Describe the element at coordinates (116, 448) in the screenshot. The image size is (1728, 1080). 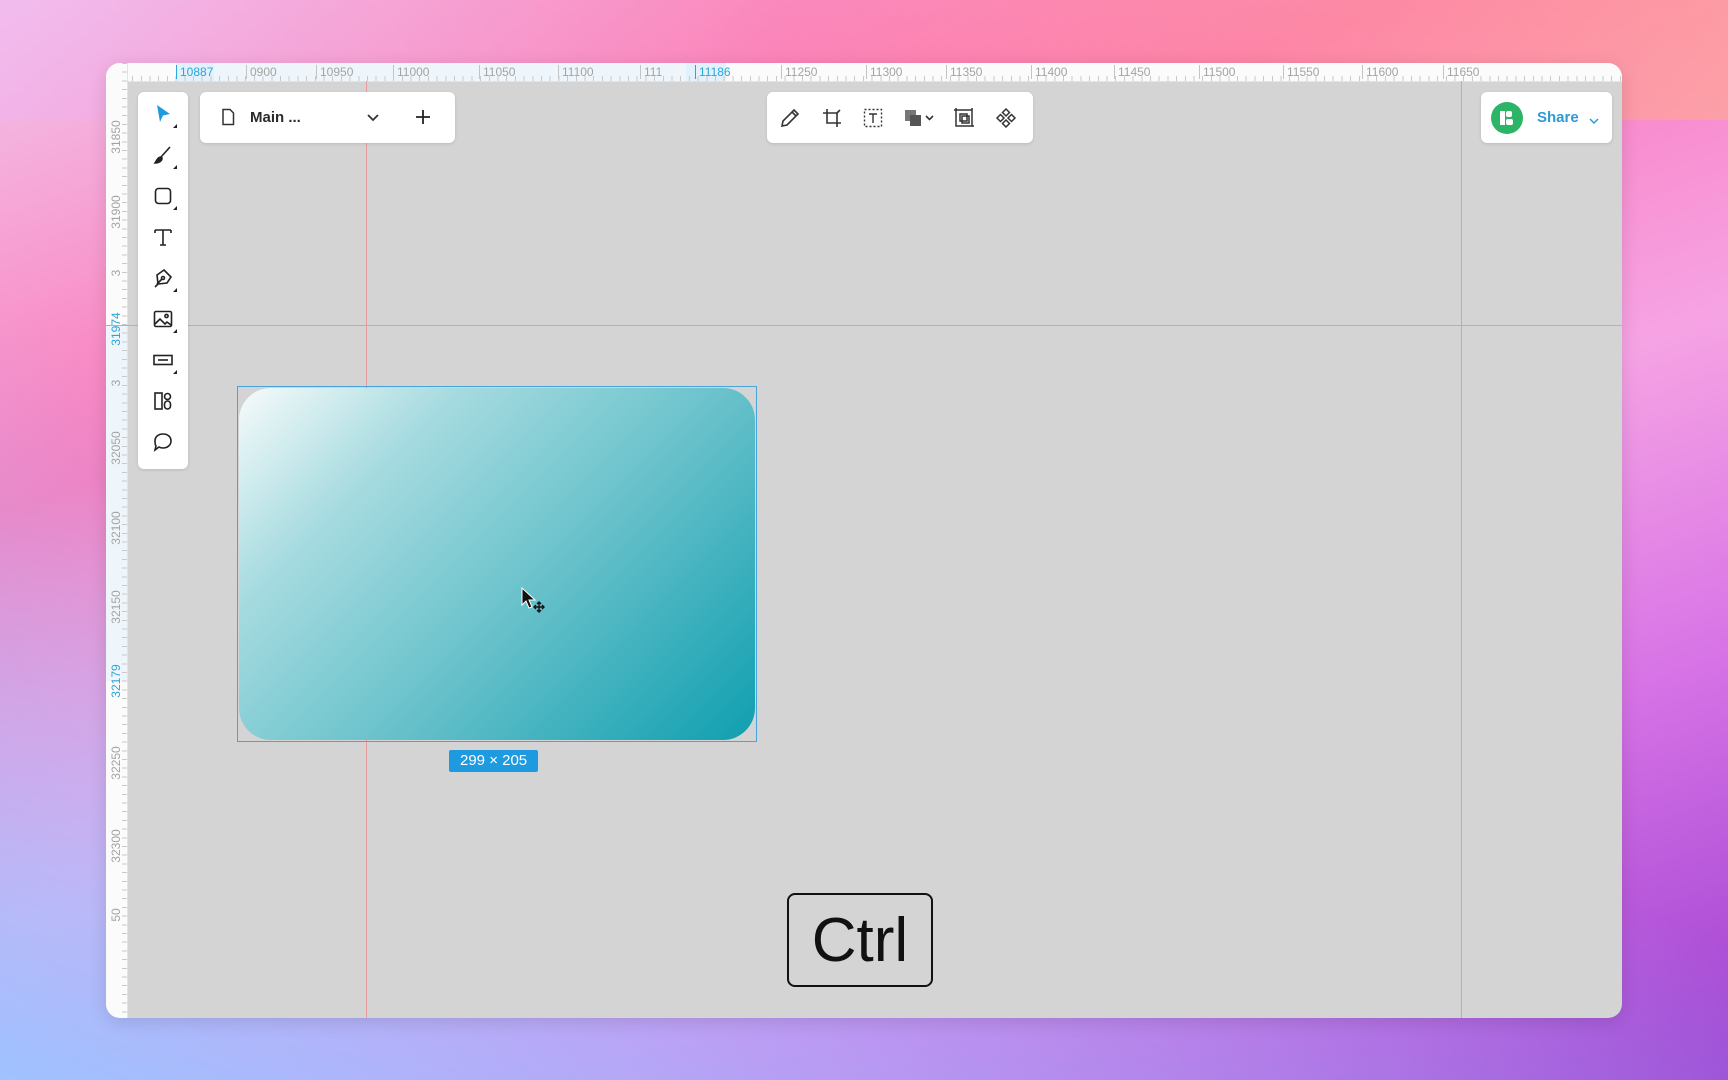
I see `ruler-left-tick: 32050` at that location.